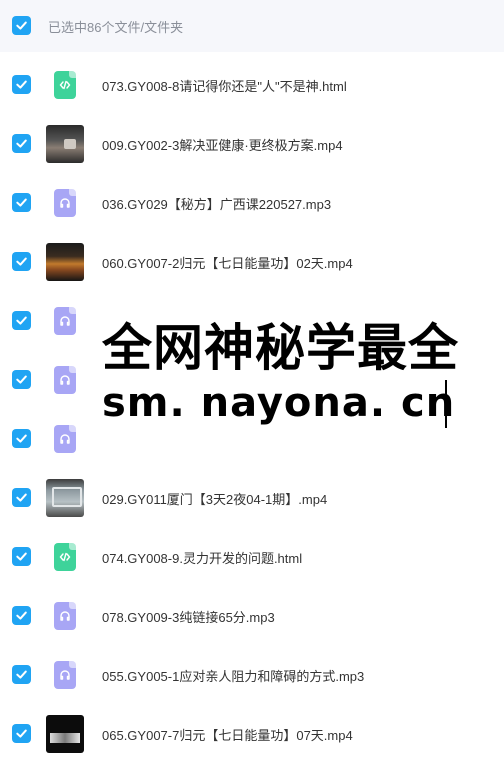  What do you see at coordinates (252, 26) in the screenshot?
I see `selection-header: 已选中86个文件/文件夹` at bounding box center [252, 26].